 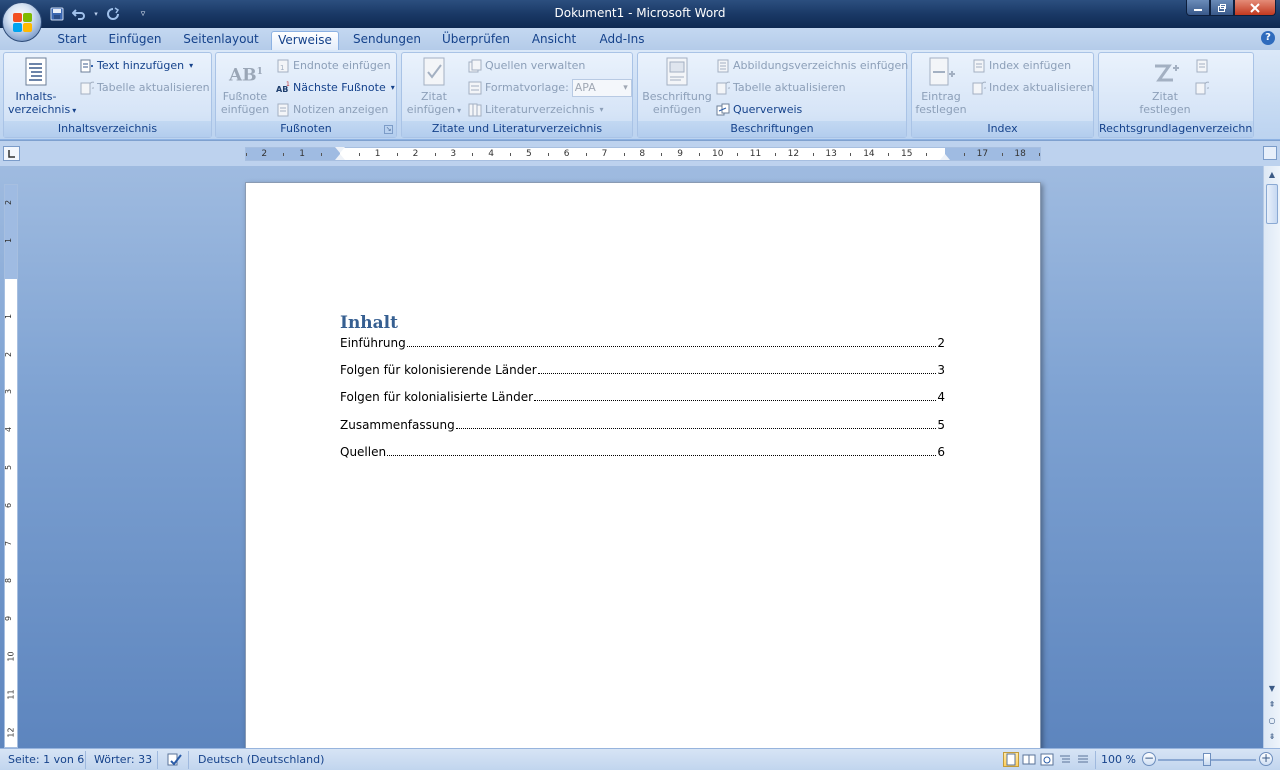 I want to click on tabelle-aktualisieren-label: Tabelle aktualisieren, so click(x=153, y=87).